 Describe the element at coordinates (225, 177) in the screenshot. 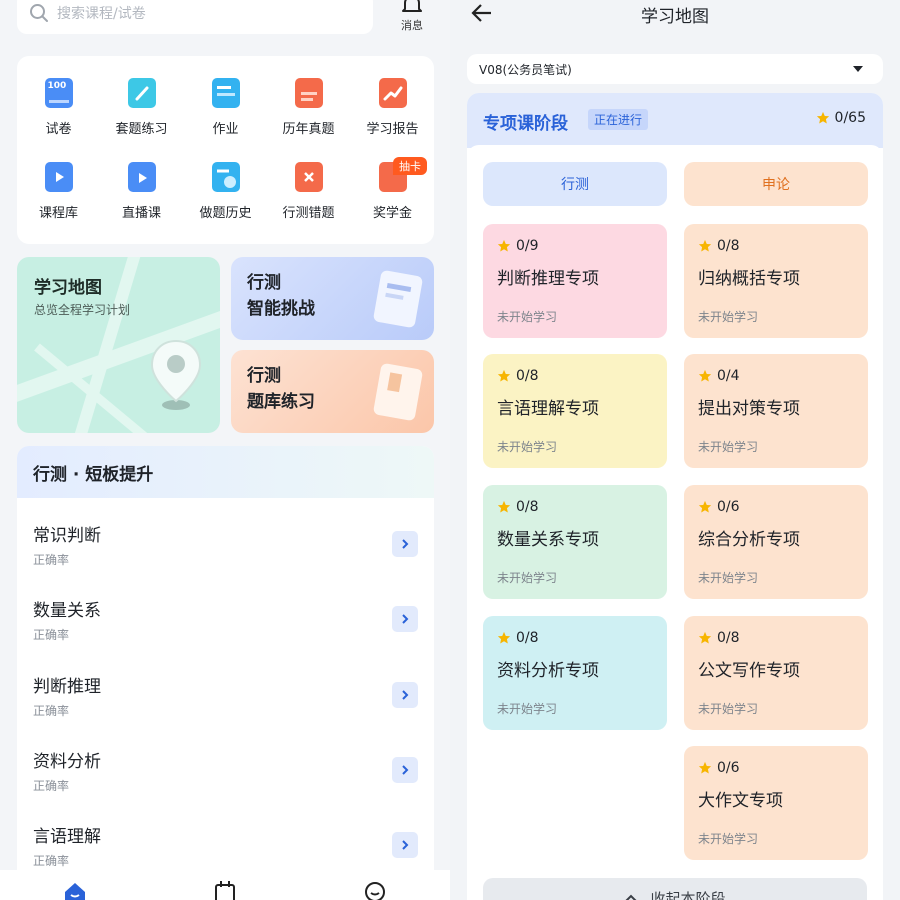

I see `history-clock-icon` at that location.